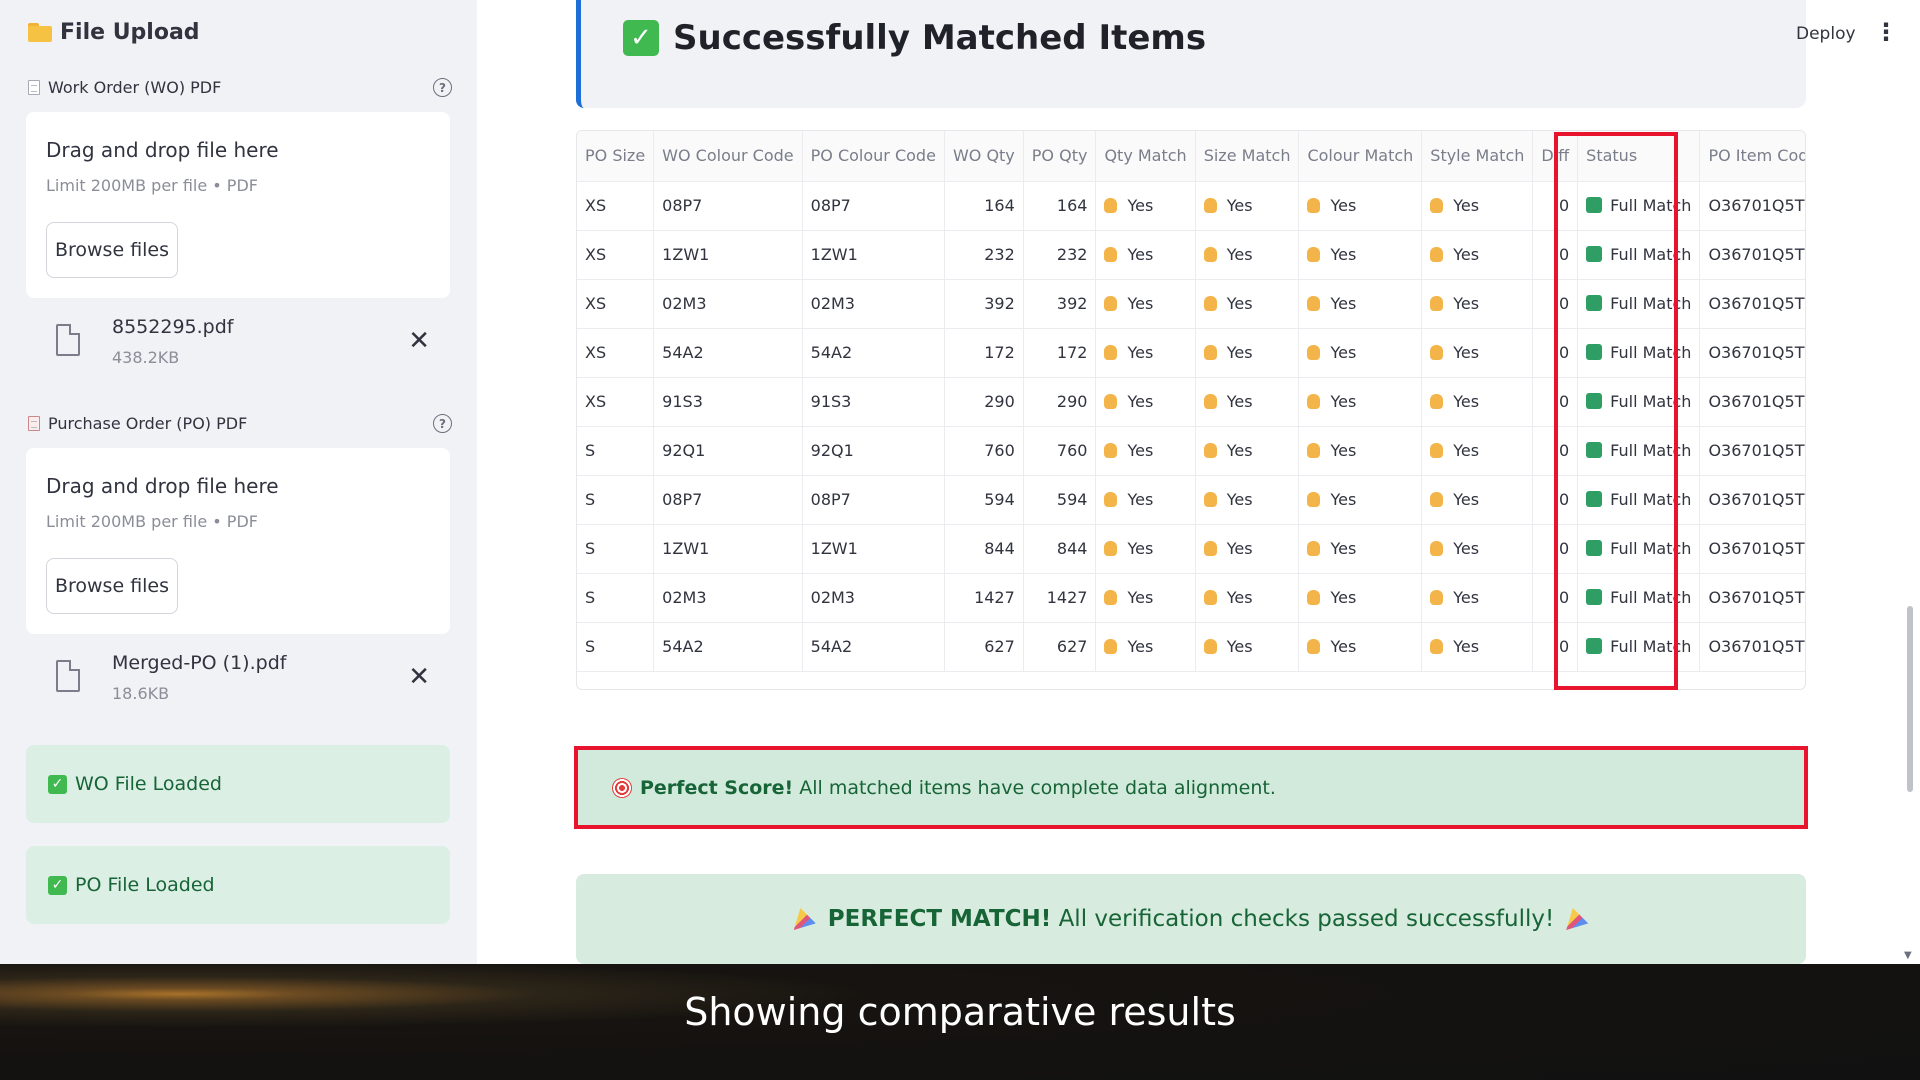  Describe the element at coordinates (68, 676) in the screenshot. I see `file-icon` at that location.